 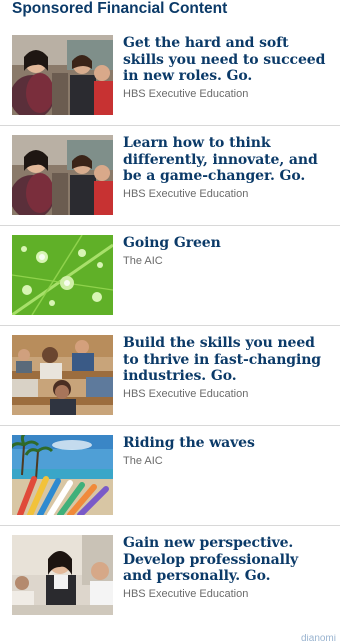 What do you see at coordinates (225, 443) in the screenshot?
I see `sponsored-item-title: Riding the waves` at bounding box center [225, 443].